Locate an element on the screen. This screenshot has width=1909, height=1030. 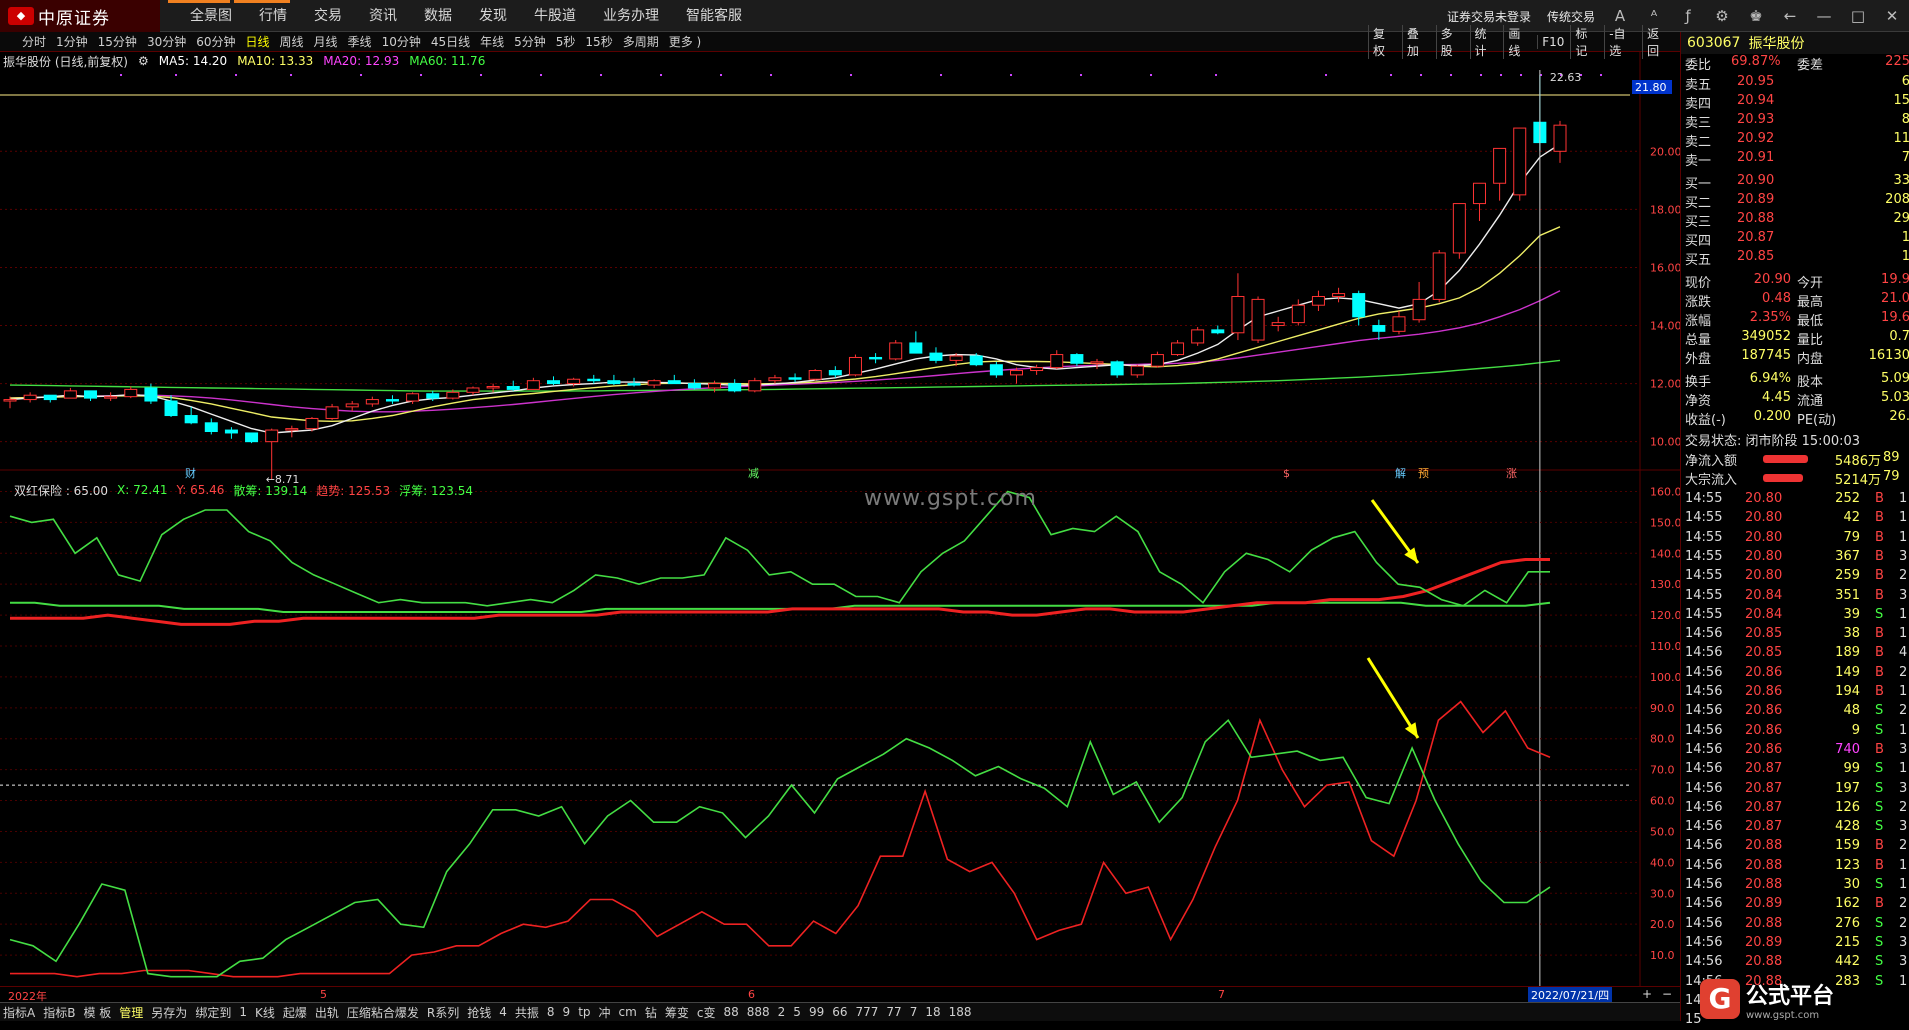
indicator-tick-label: 130.0 is located at coordinates (1665, 584).